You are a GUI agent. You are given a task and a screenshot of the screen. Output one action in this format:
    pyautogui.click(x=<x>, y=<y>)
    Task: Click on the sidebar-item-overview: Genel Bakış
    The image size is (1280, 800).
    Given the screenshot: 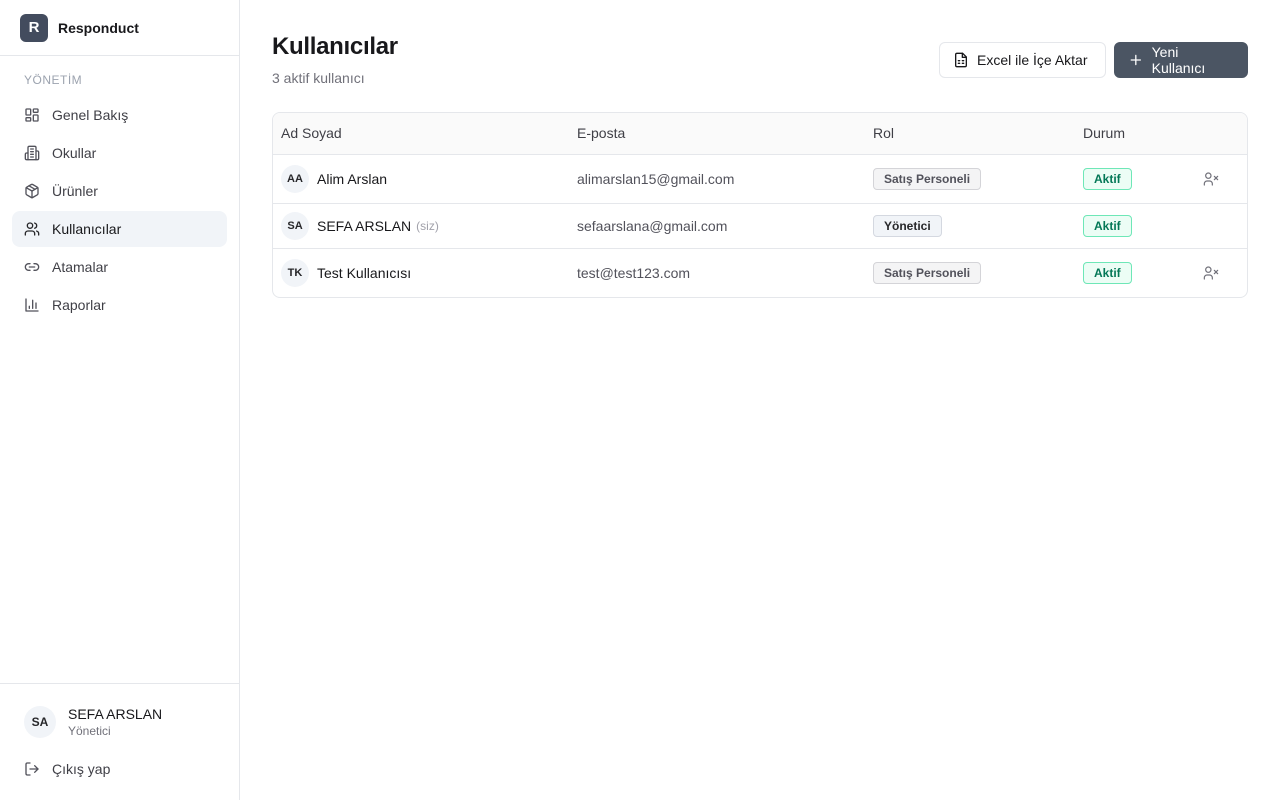 What is the action you would take?
    pyautogui.click(x=119, y=115)
    